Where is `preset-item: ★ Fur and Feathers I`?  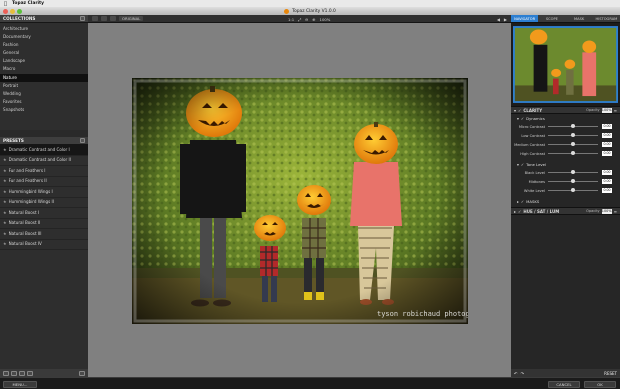 preset-item: ★ Fur and Feathers I is located at coordinates (44, 171).